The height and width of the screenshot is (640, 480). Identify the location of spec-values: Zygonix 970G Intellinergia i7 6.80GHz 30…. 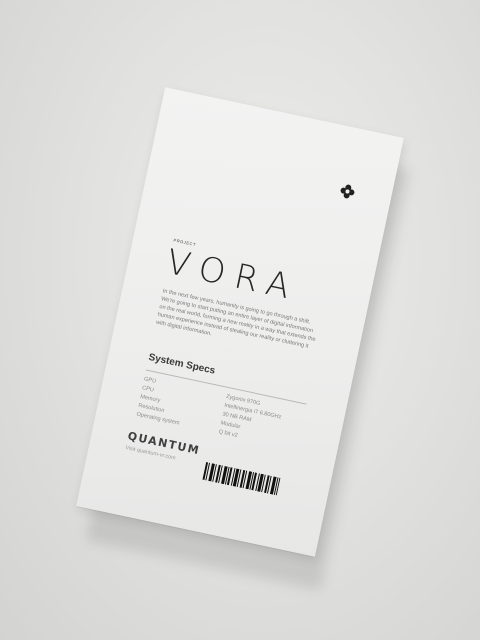
(251, 421).